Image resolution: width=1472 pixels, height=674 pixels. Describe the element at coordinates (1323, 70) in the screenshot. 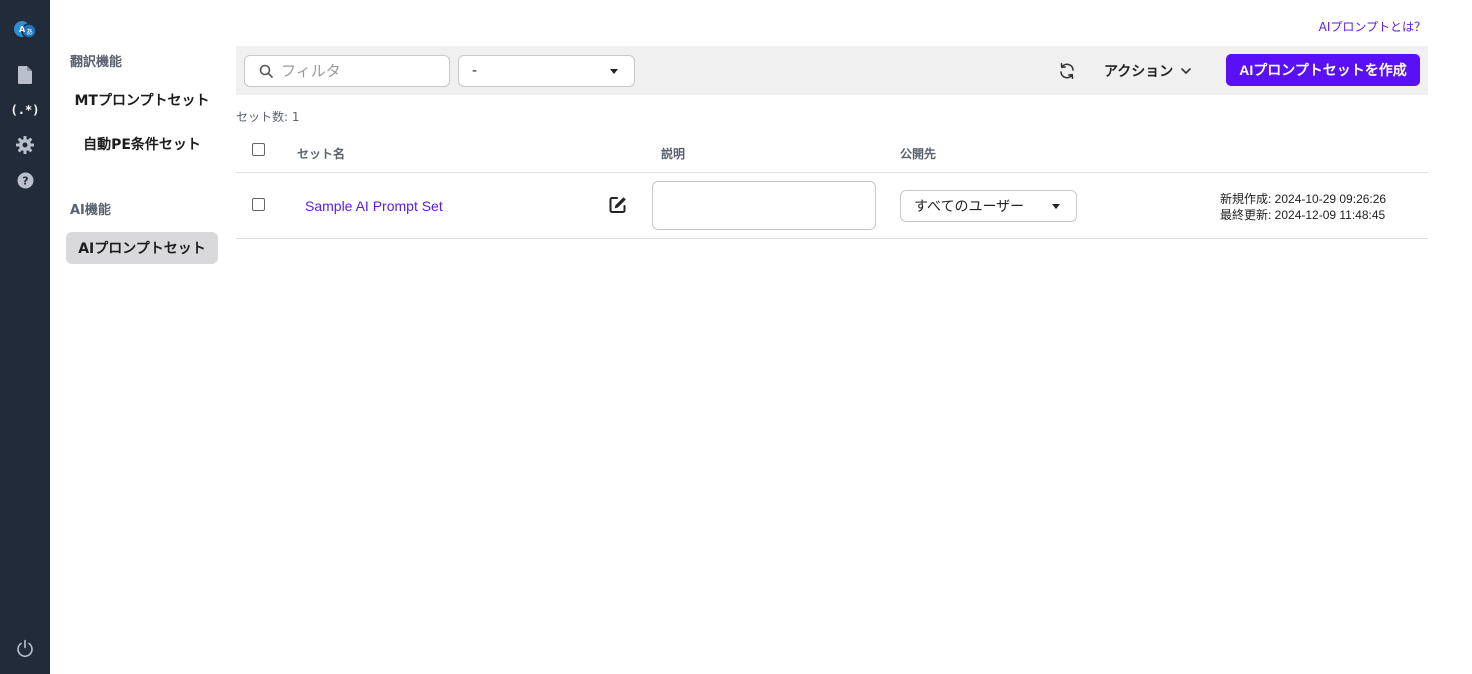

I see `create-ai-prompt-set-button: AIプロンプトセットを作成` at that location.